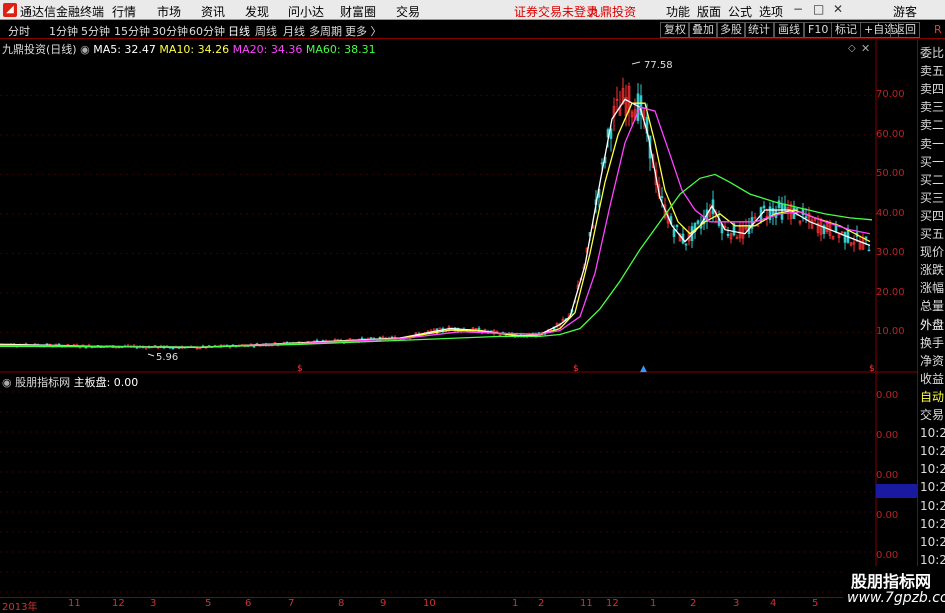 Image resolution: width=945 pixels, height=613 pixels. What do you see at coordinates (169, 11) in the screenshot?
I see `menu-item: 市场` at bounding box center [169, 11].